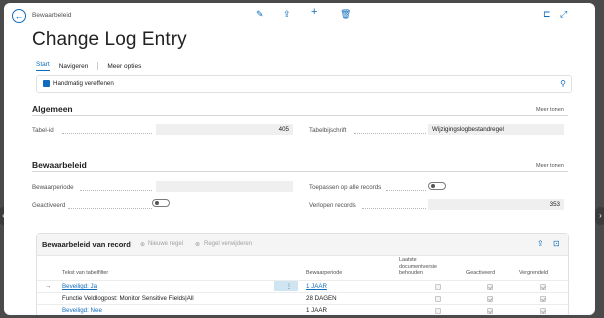 The width and height of the screenshot is (604, 318). I want to click on table-row: → Beveiligd: Ja ⋮ 1 JAAR, so click(303, 285).